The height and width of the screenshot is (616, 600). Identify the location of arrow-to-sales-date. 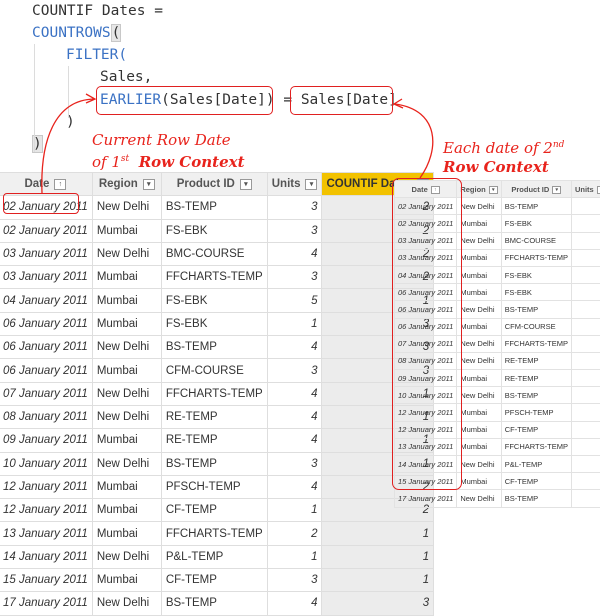
(414, 141).